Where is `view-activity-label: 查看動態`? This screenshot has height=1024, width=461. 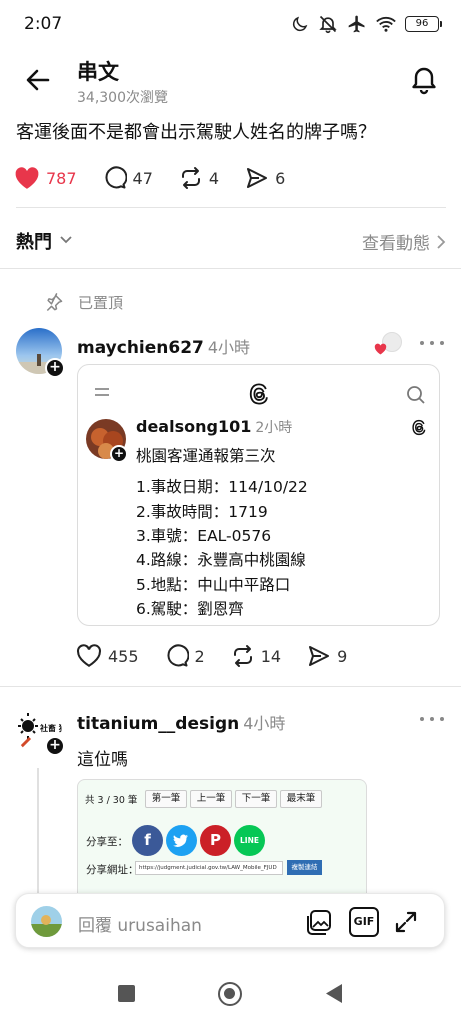 view-activity-label: 查看動態 is located at coordinates (396, 244).